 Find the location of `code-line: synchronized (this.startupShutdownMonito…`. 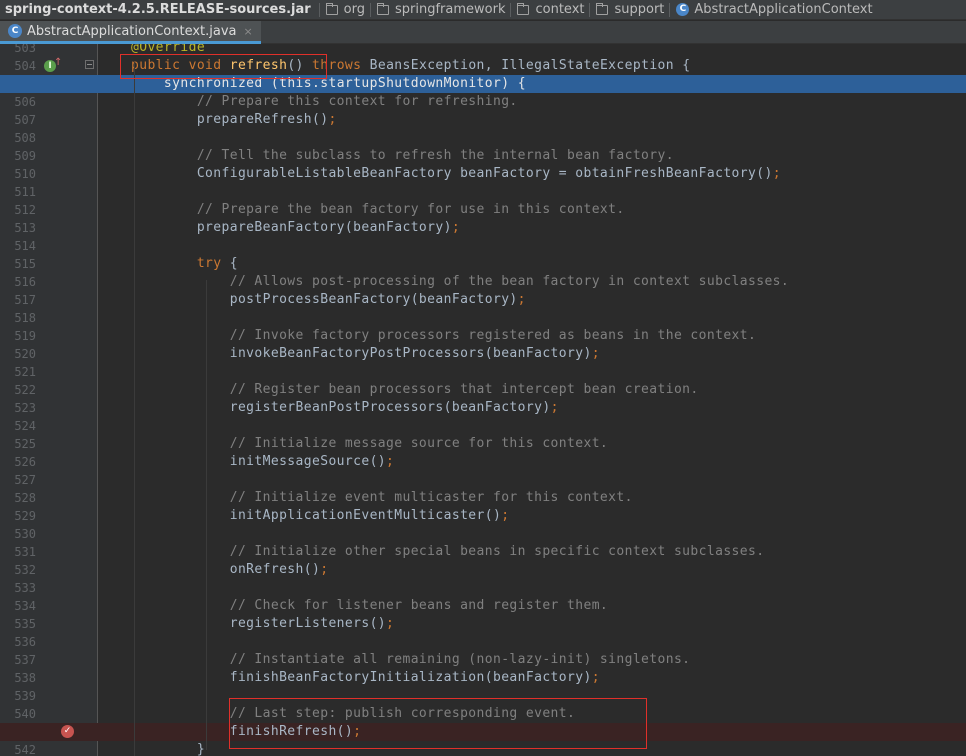

code-line: synchronized (this.startupShutdownMonito… is located at coordinates (483, 84).